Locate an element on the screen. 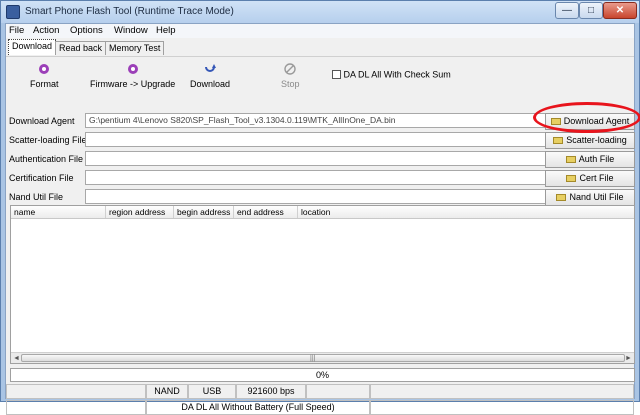 Image resolution: width=640 pixels, height=415 pixels. progress-text: 0% is located at coordinates (322, 375).